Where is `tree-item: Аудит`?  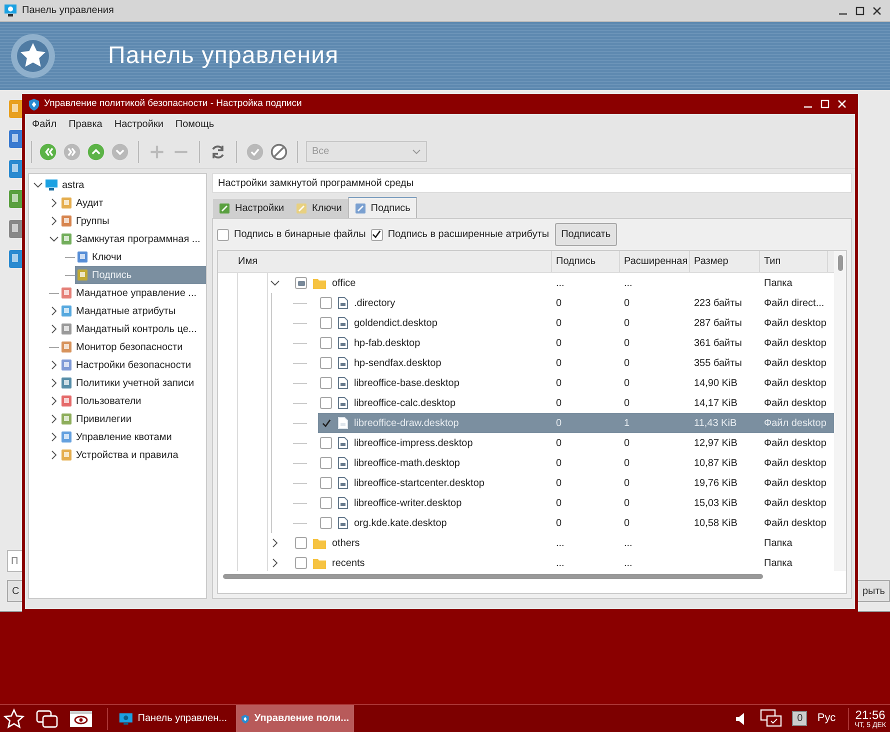 tree-item: Аудит is located at coordinates (132, 203).